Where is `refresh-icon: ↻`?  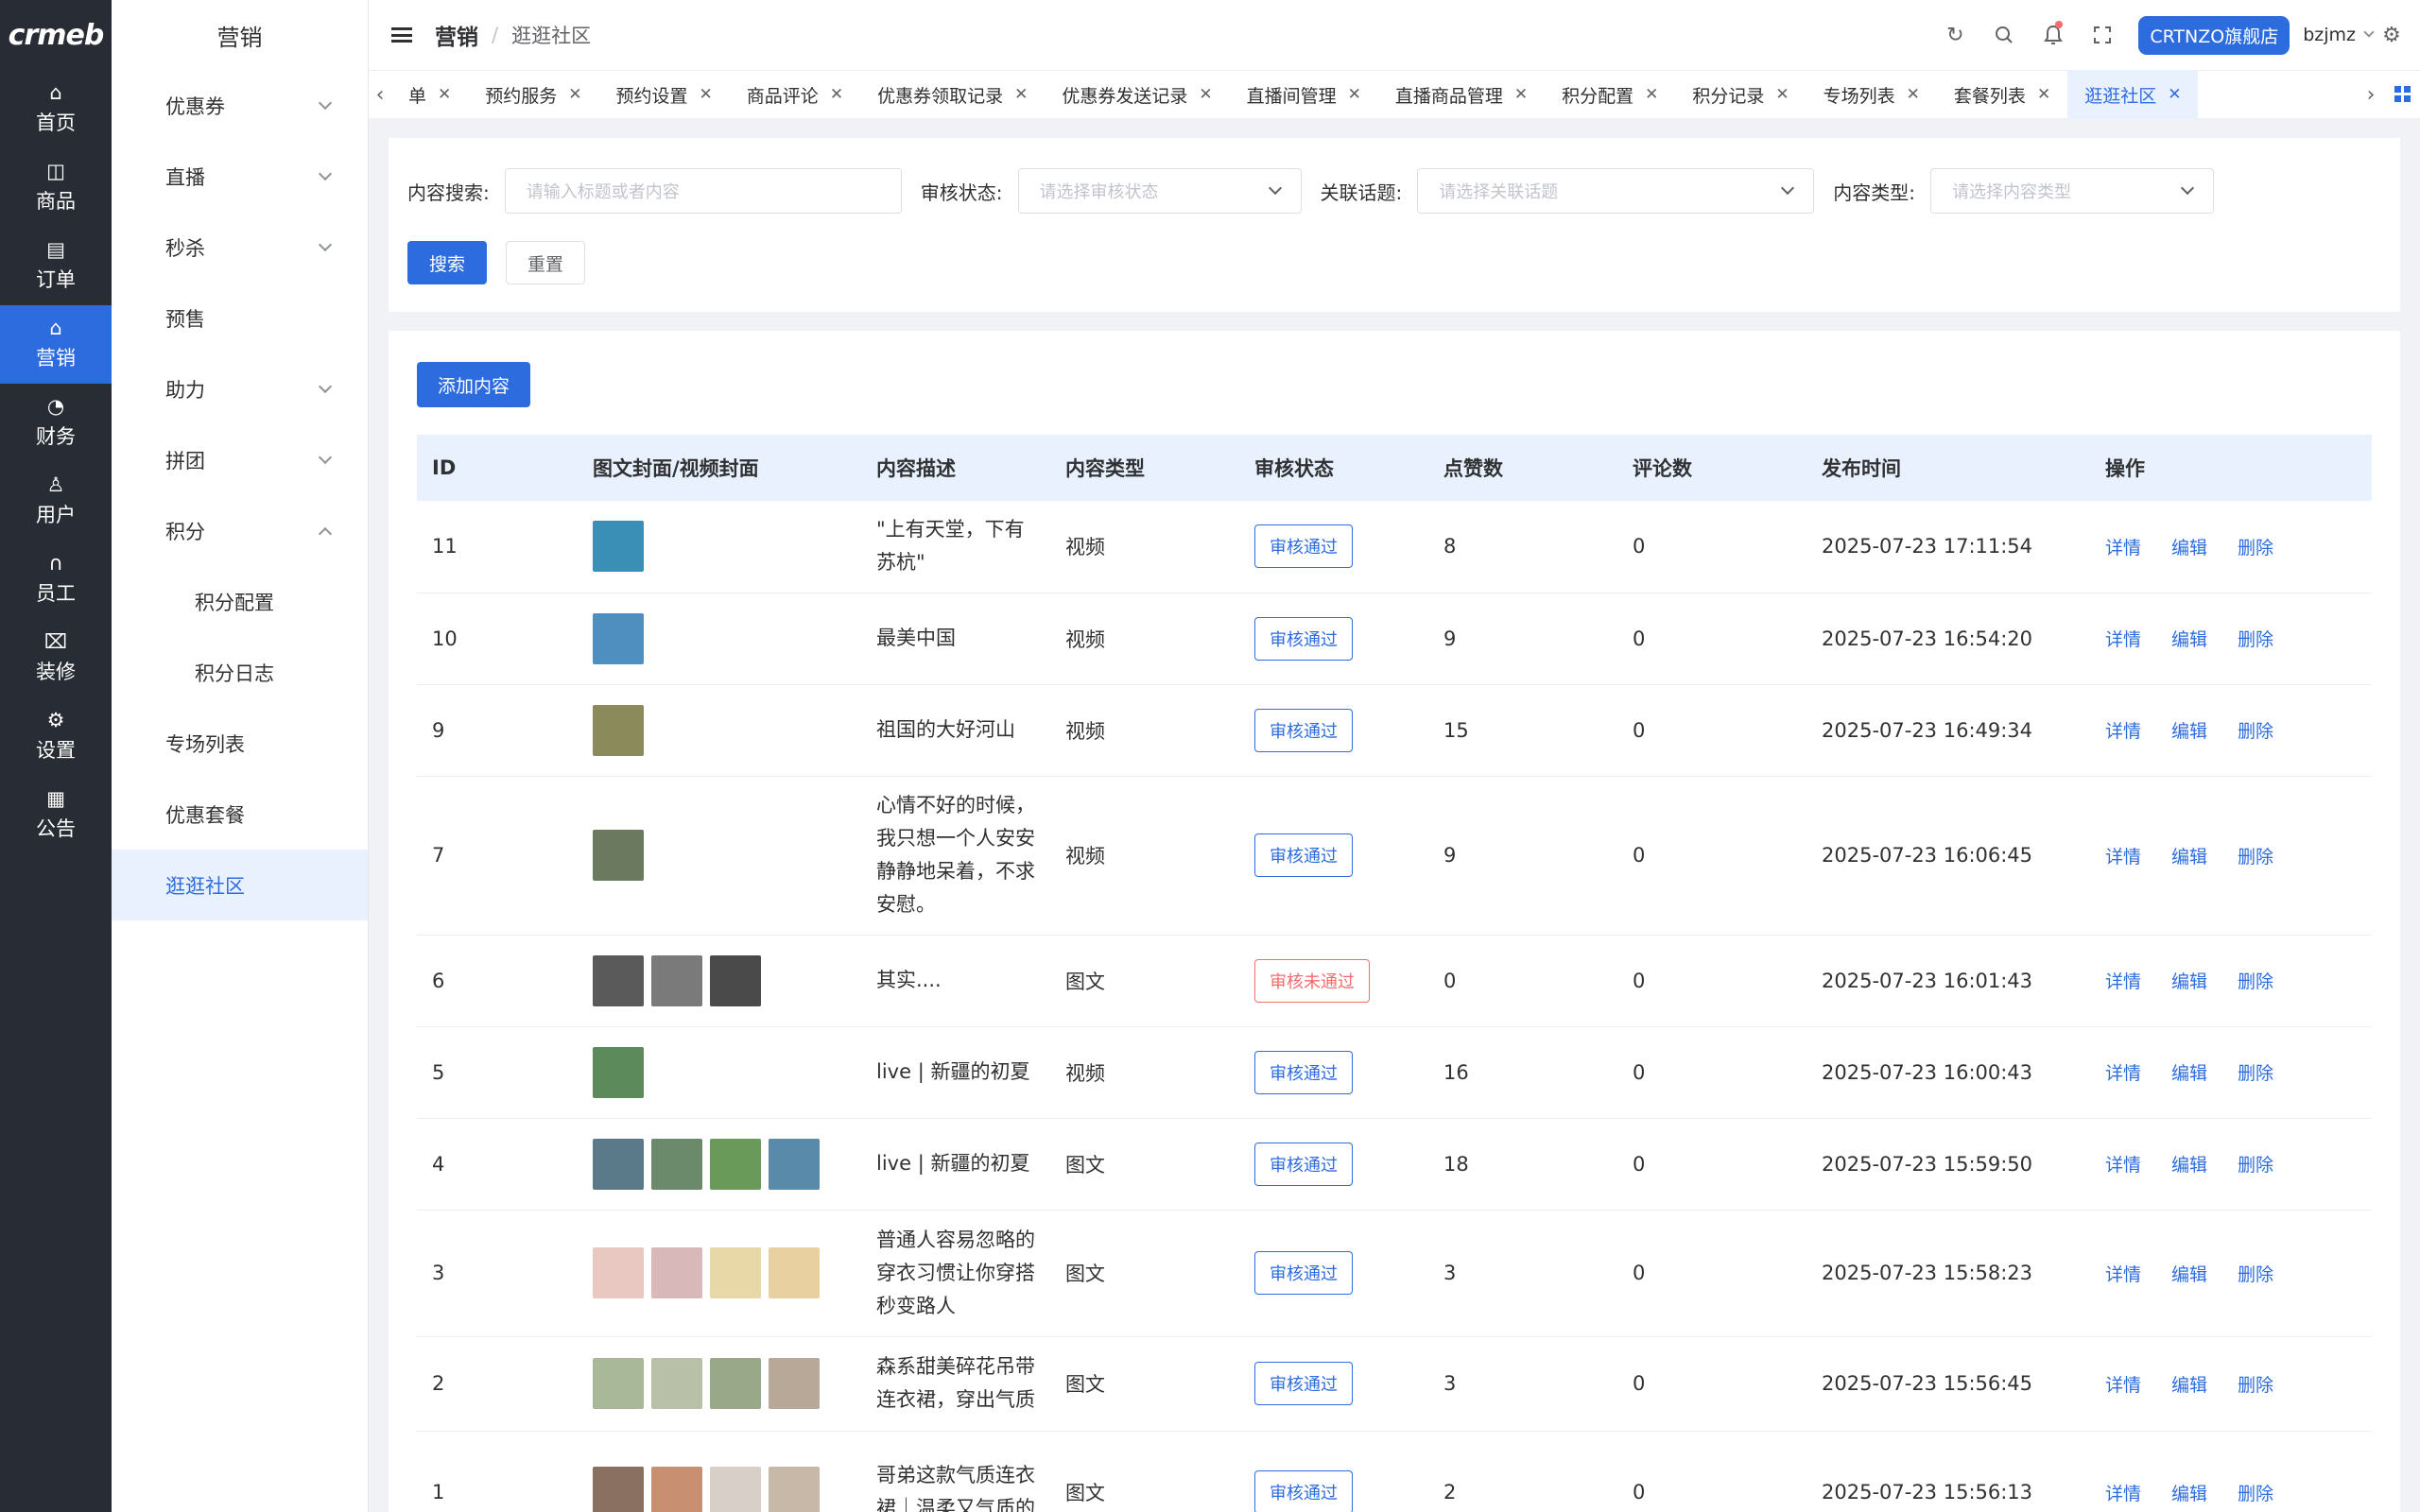 refresh-icon: ↻ is located at coordinates (1954, 35).